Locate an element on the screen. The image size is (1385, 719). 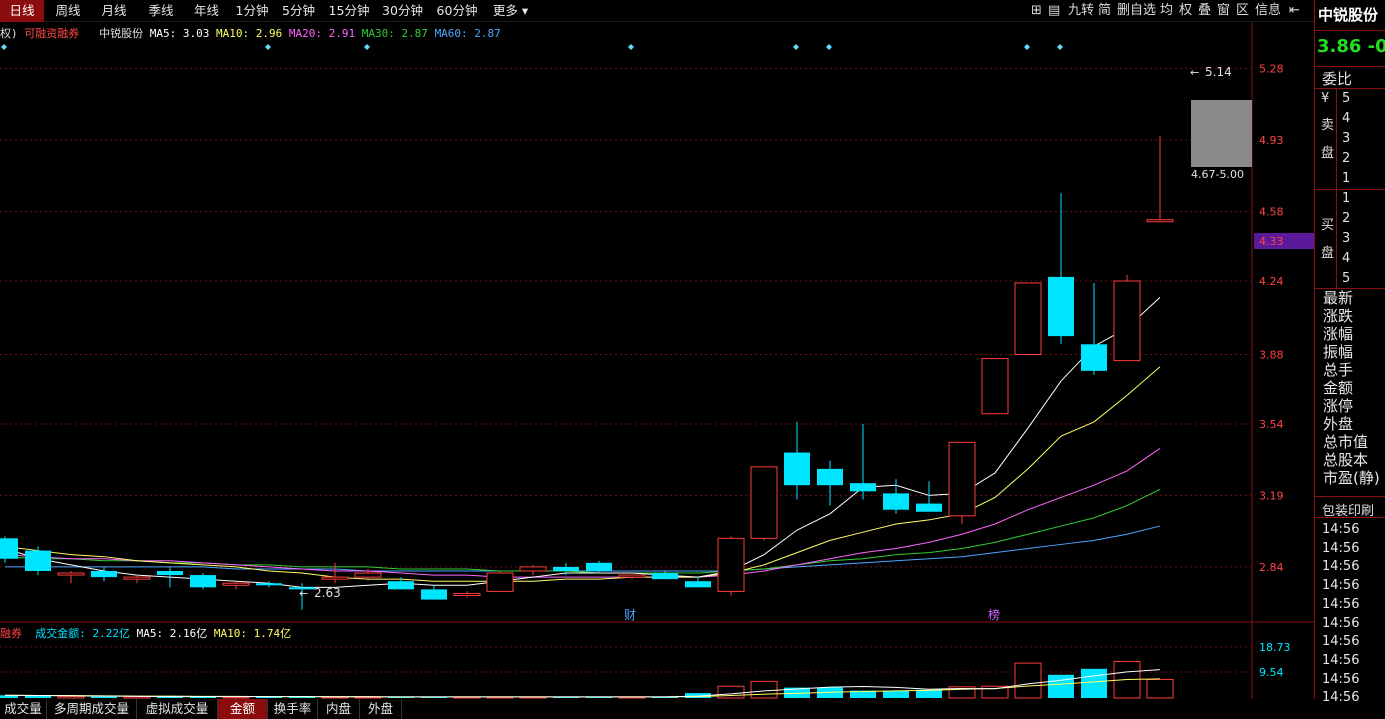
bottom-tab-5: 内盘 is located at coordinates (339, 709).